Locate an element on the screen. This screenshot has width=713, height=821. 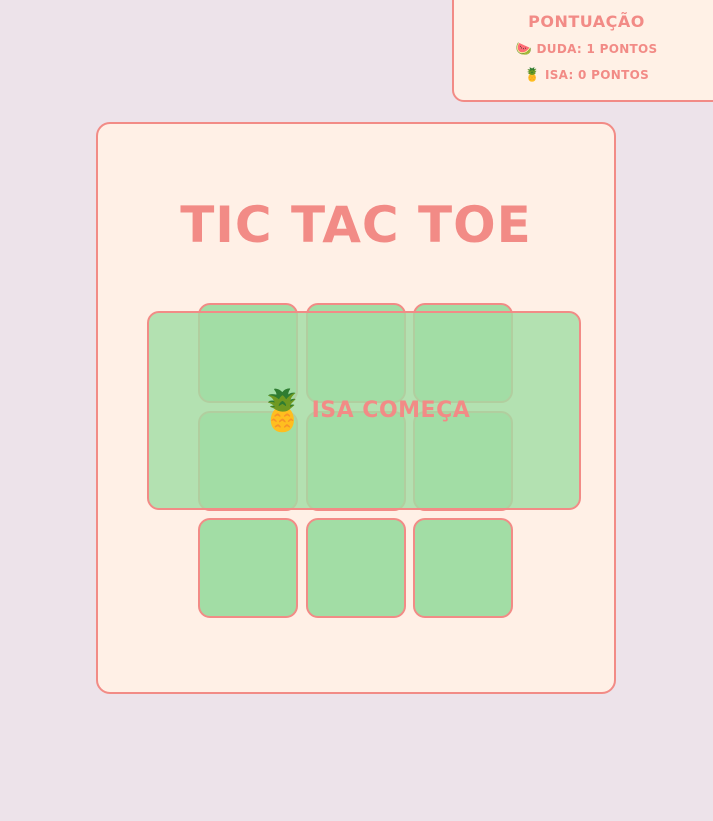
score-text-duda: Duda: 1 pontos is located at coordinates (597, 49).